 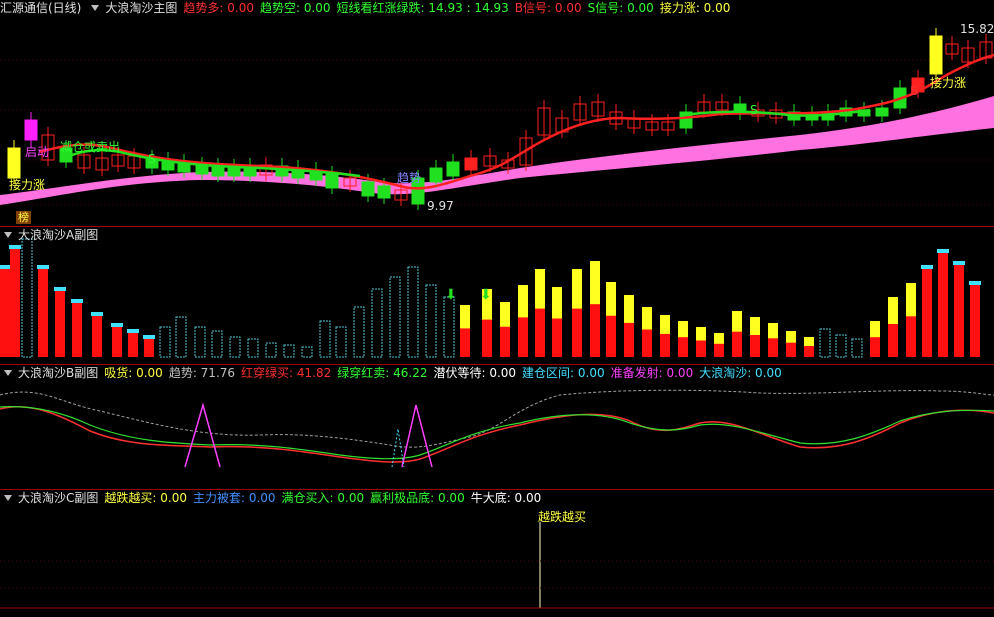 What do you see at coordinates (141, 8) in the screenshot?
I see `main-indicator-name: 大浪淘沙主图` at bounding box center [141, 8].